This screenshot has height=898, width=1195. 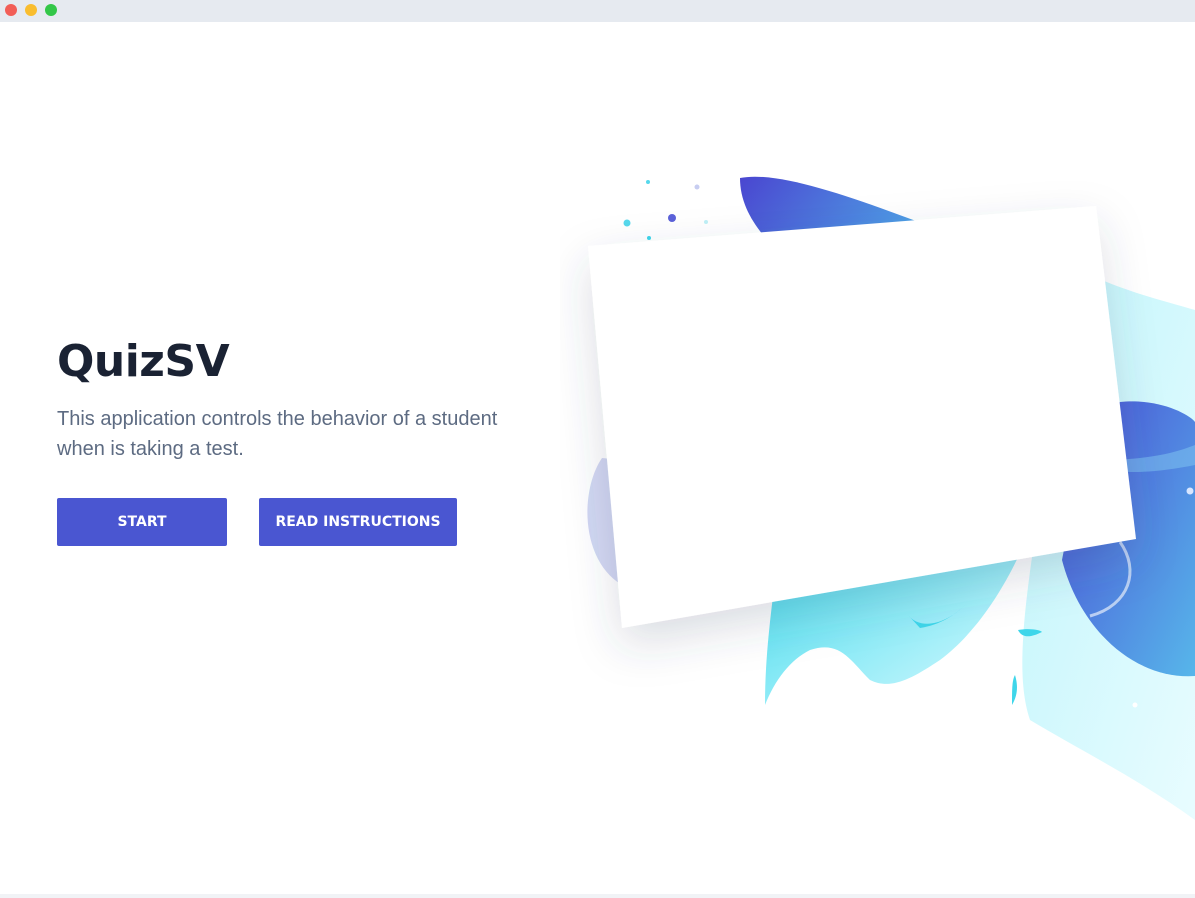 I want to click on maximize-window-button, so click(x=51, y=10).